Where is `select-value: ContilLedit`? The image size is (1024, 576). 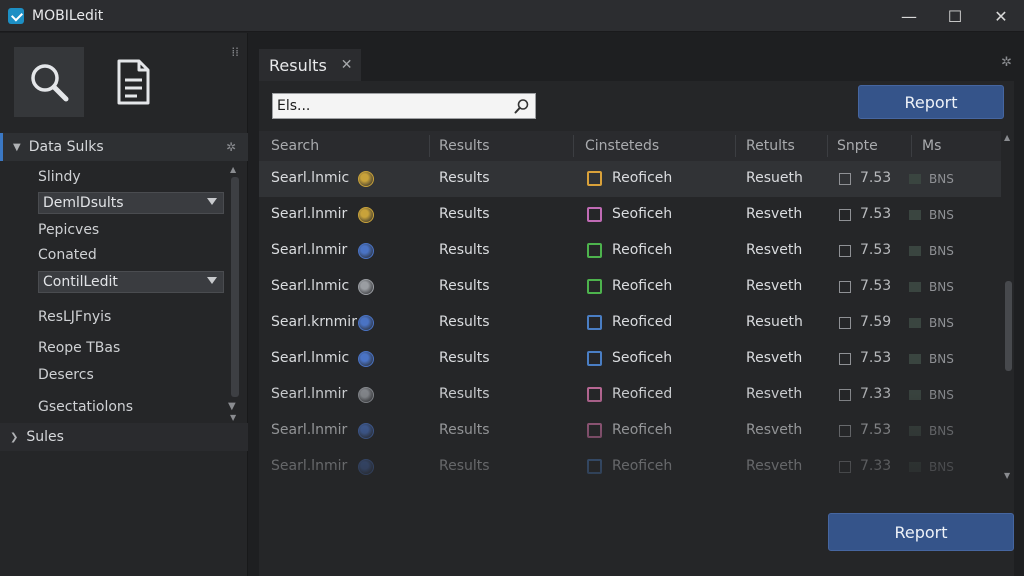
select-value: ContilLedit is located at coordinates (80, 282).